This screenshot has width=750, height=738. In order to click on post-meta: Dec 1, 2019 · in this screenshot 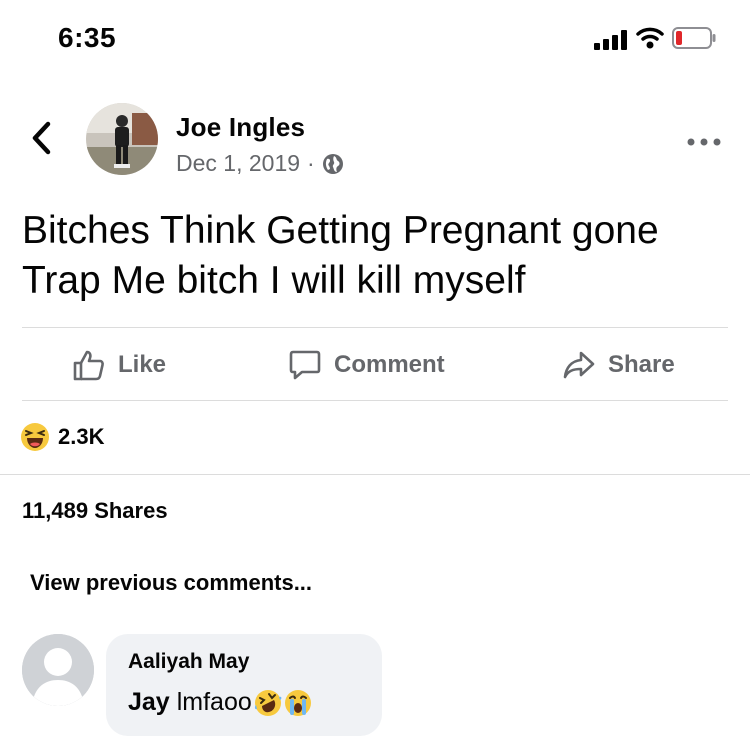, I will do `click(260, 163)`.